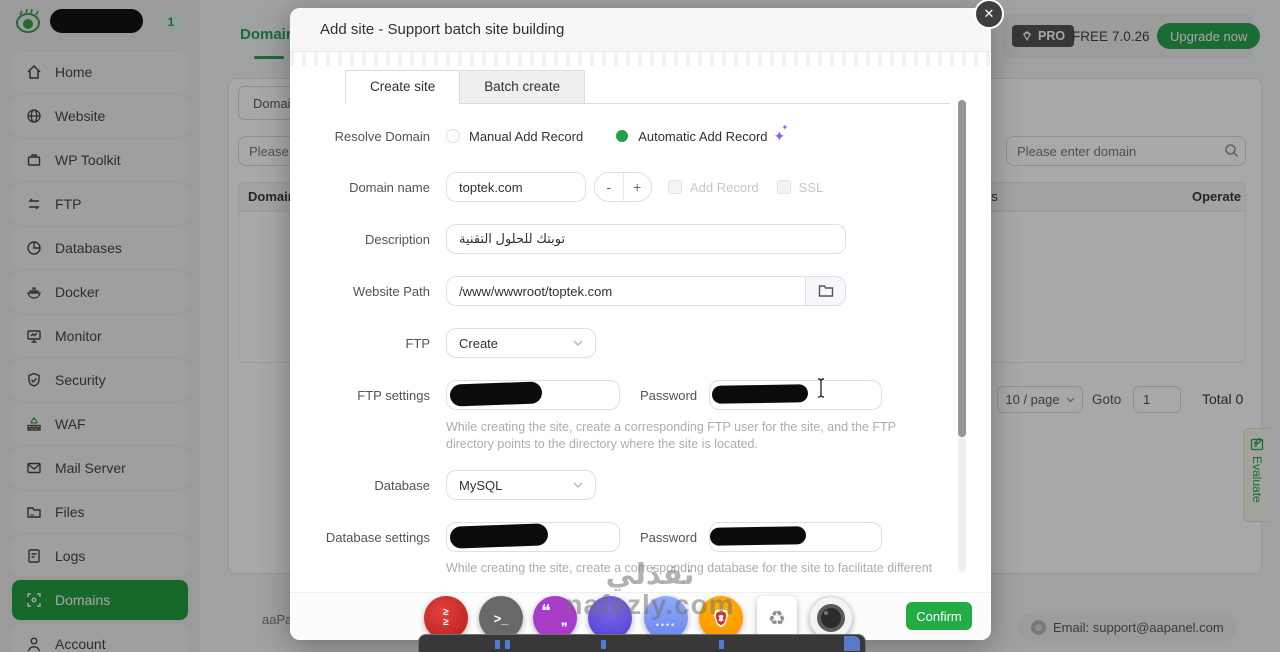 This screenshot has width=1280, height=652. I want to click on description-input, so click(646, 239).